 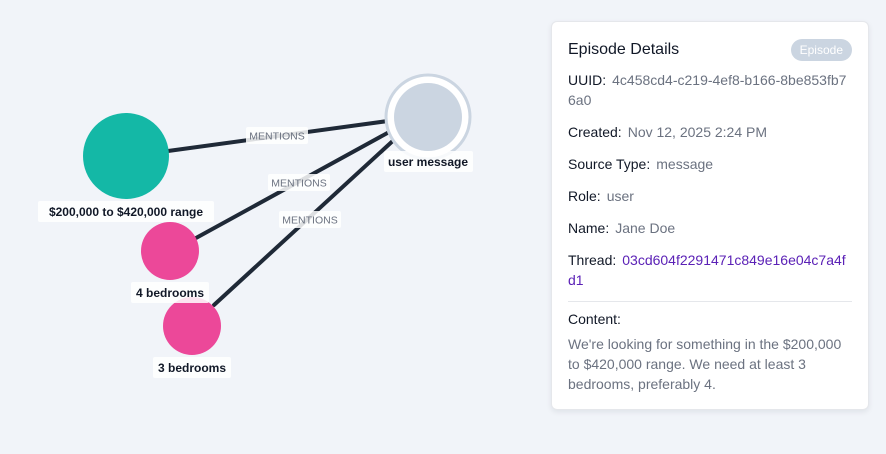 I want to click on panel-title: Episode Details, so click(x=624, y=49).